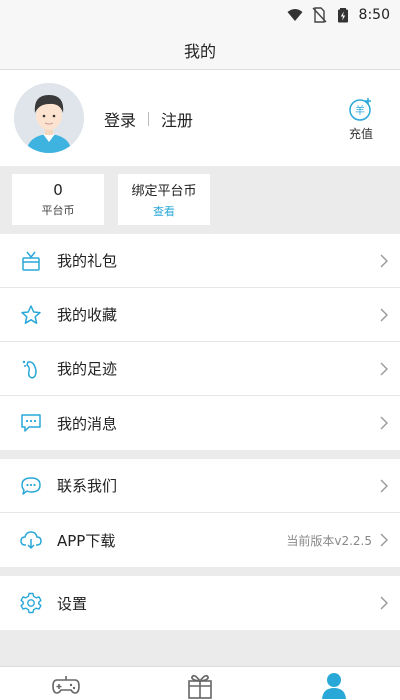  What do you see at coordinates (87, 261) in the screenshot?
I see `menu-item-label: 我的礼包` at bounding box center [87, 261].